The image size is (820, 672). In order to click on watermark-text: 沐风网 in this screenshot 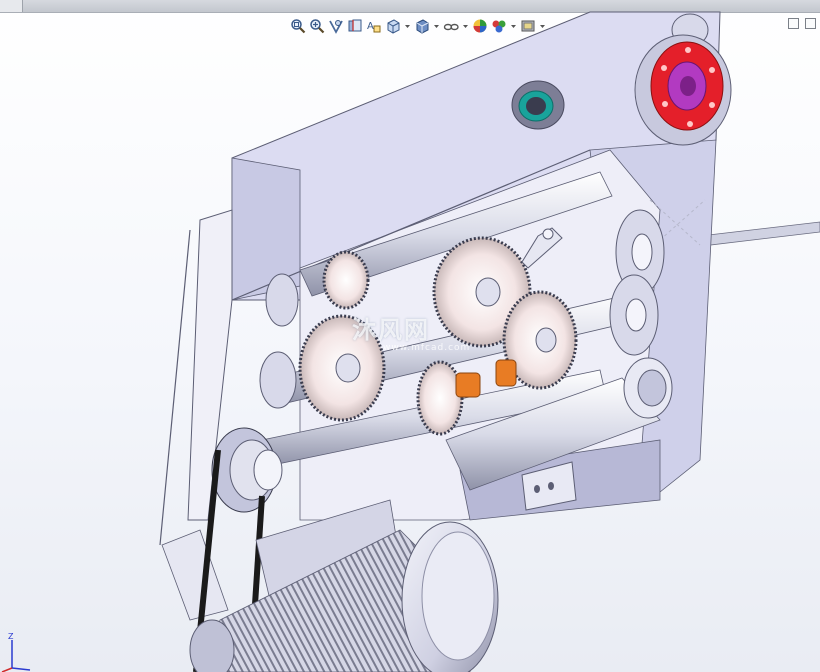, I will do `click(391, 330)`.